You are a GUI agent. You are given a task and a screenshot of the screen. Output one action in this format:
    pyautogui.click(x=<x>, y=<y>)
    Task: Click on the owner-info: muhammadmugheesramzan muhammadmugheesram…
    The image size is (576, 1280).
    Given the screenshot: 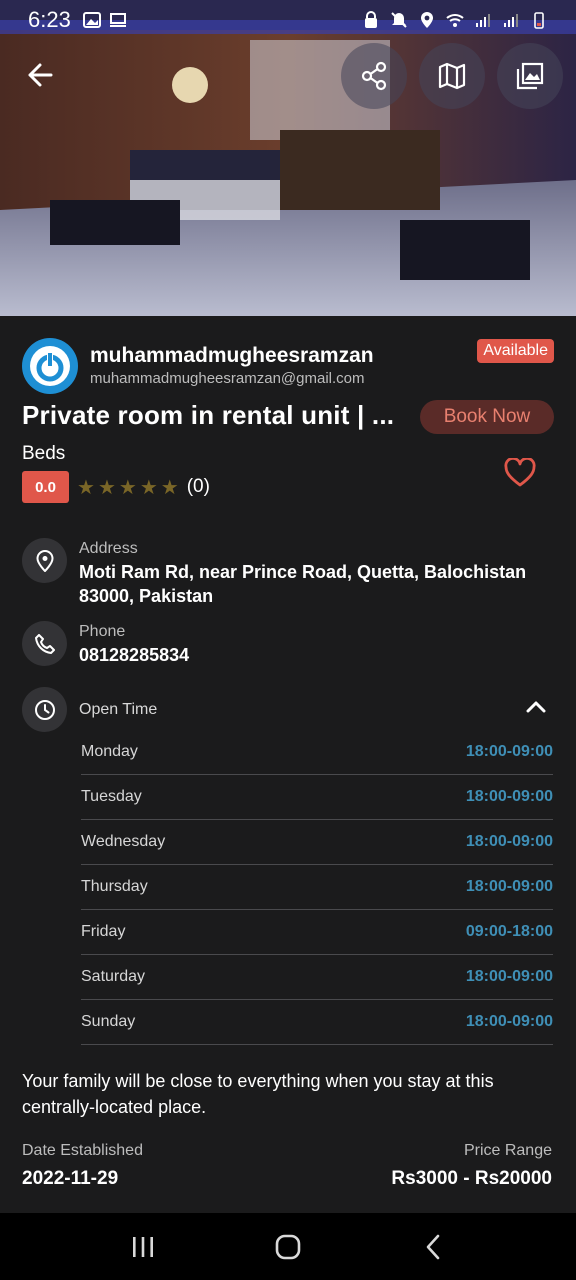 What is the action you would take?
    pyautogui.click(x=198, y=366)
    